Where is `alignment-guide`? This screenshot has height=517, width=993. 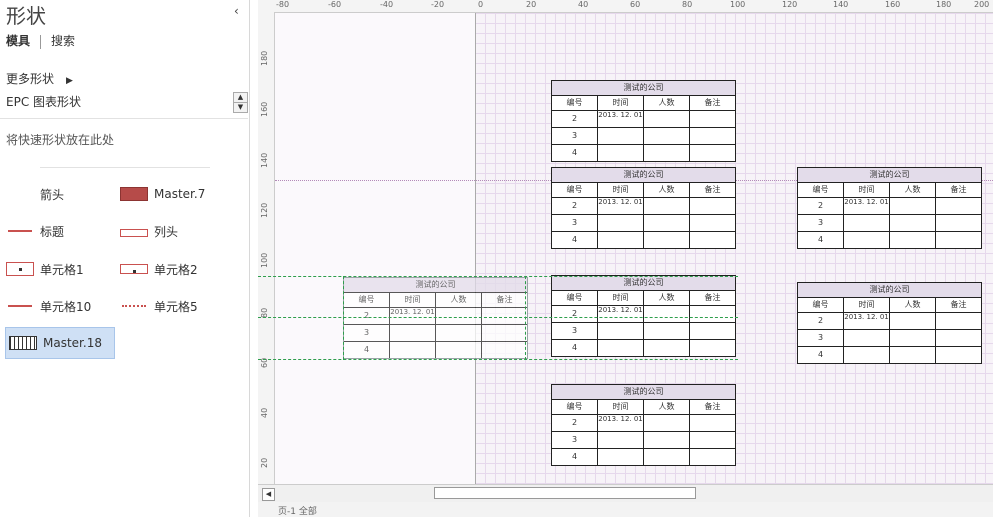
alignment-guide is located at coordinates (498, 317).